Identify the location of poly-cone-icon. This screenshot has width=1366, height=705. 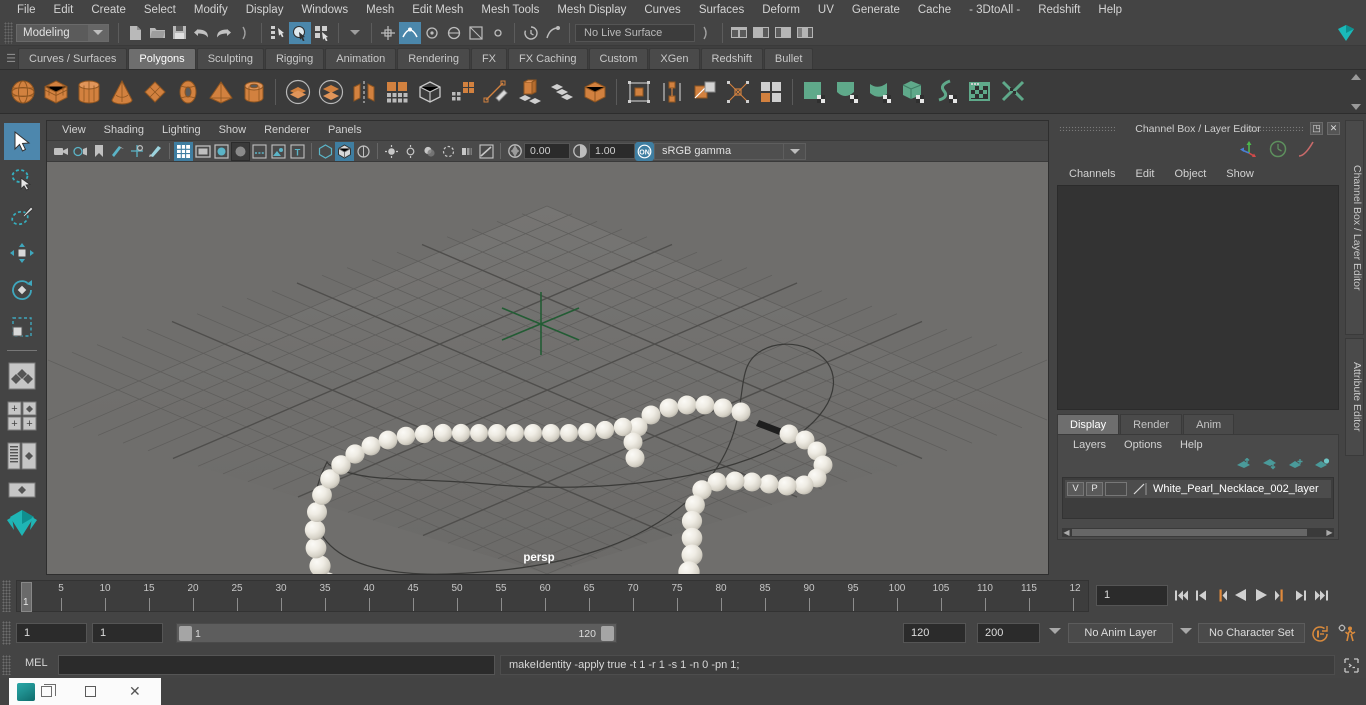
(121, 91).